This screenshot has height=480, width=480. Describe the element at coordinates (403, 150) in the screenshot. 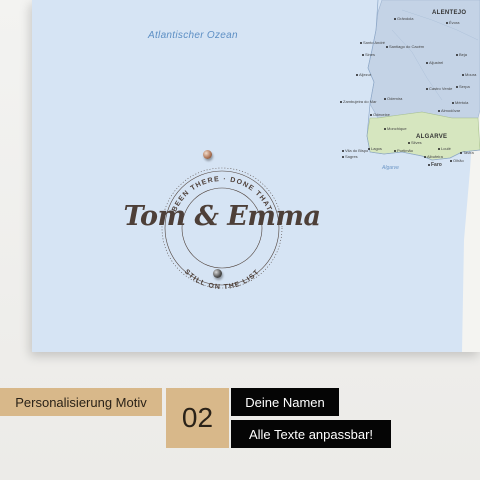

I see `city-label: Portimão` at that location.